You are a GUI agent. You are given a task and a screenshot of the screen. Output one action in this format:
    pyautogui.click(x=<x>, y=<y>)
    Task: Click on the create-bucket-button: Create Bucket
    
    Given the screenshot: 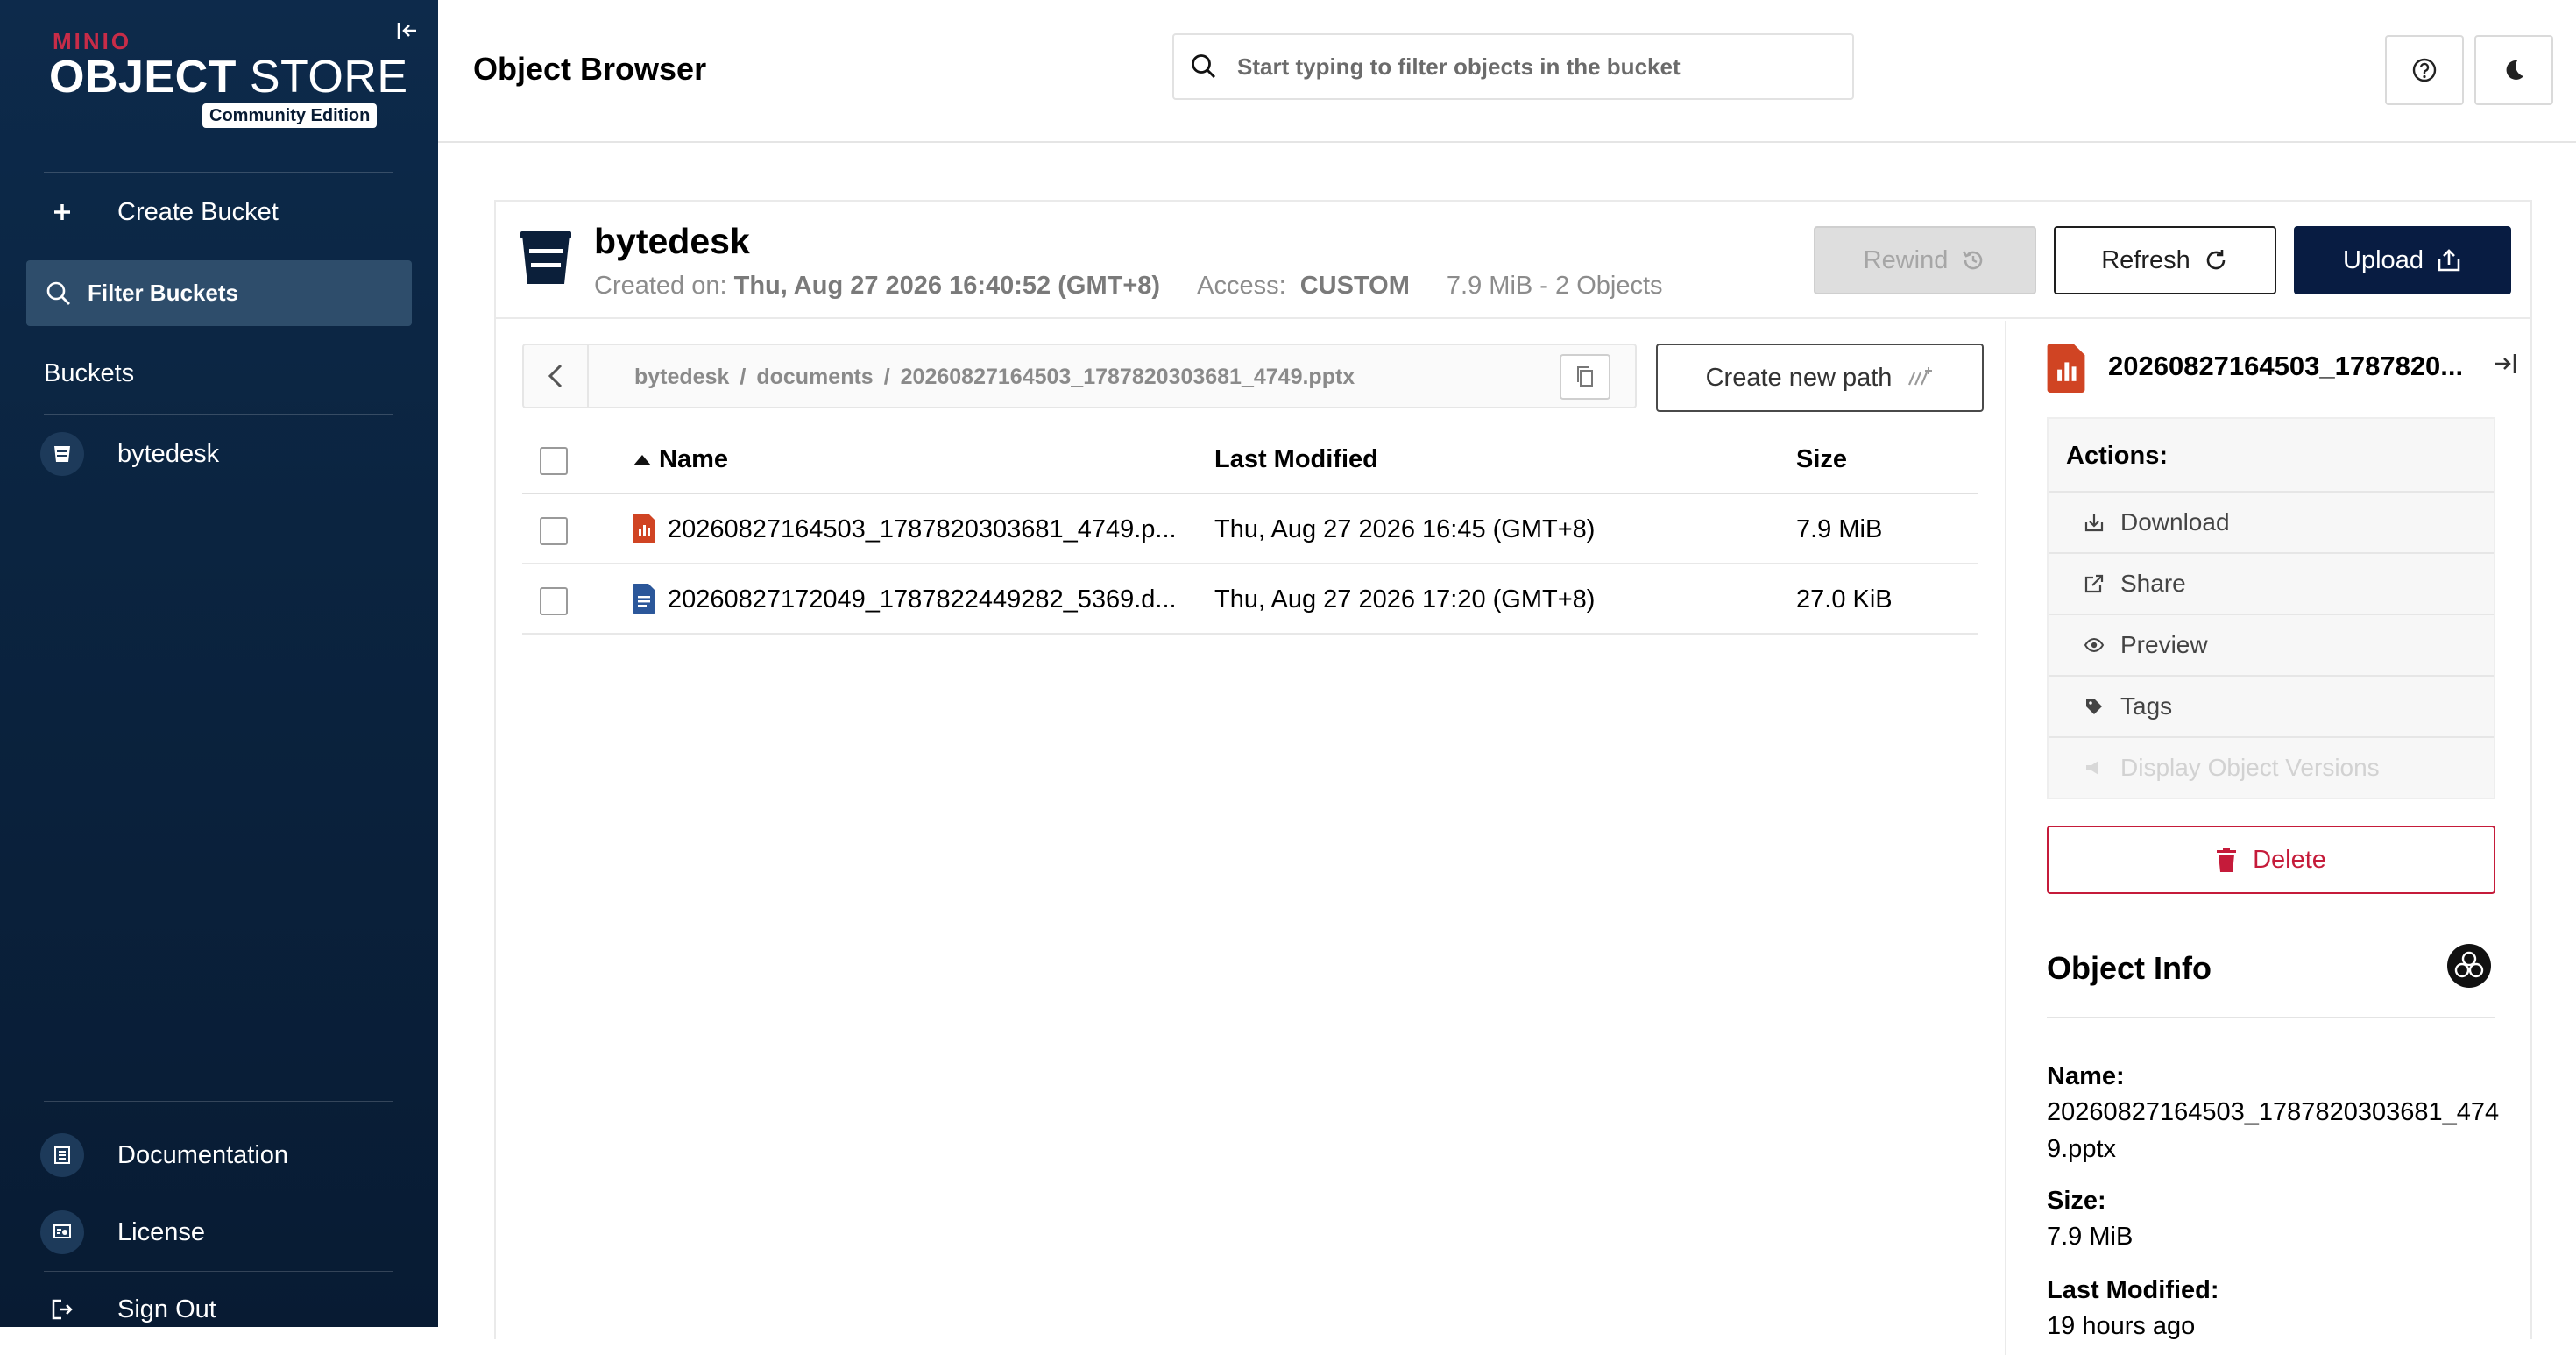 What is the action you would take?
    pyautogui.click(x=219, y=212)
    